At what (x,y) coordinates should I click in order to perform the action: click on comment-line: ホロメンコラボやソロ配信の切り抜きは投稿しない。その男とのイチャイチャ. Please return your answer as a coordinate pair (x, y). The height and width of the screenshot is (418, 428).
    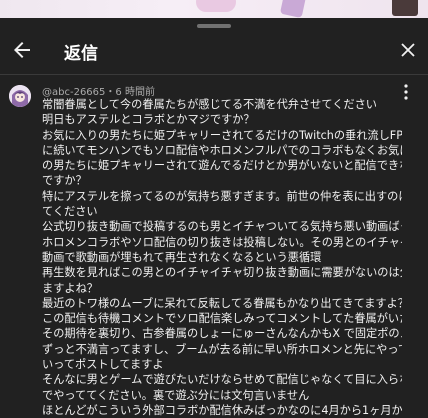
    Looking at the image, I should click on (222, 242).